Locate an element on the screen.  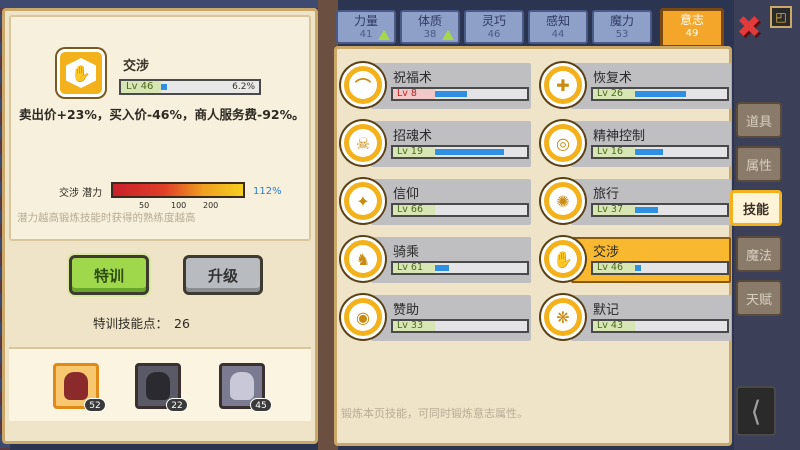
skill-item: ✺ 旅行 Lv 37 is located at coordinates (637, 200).